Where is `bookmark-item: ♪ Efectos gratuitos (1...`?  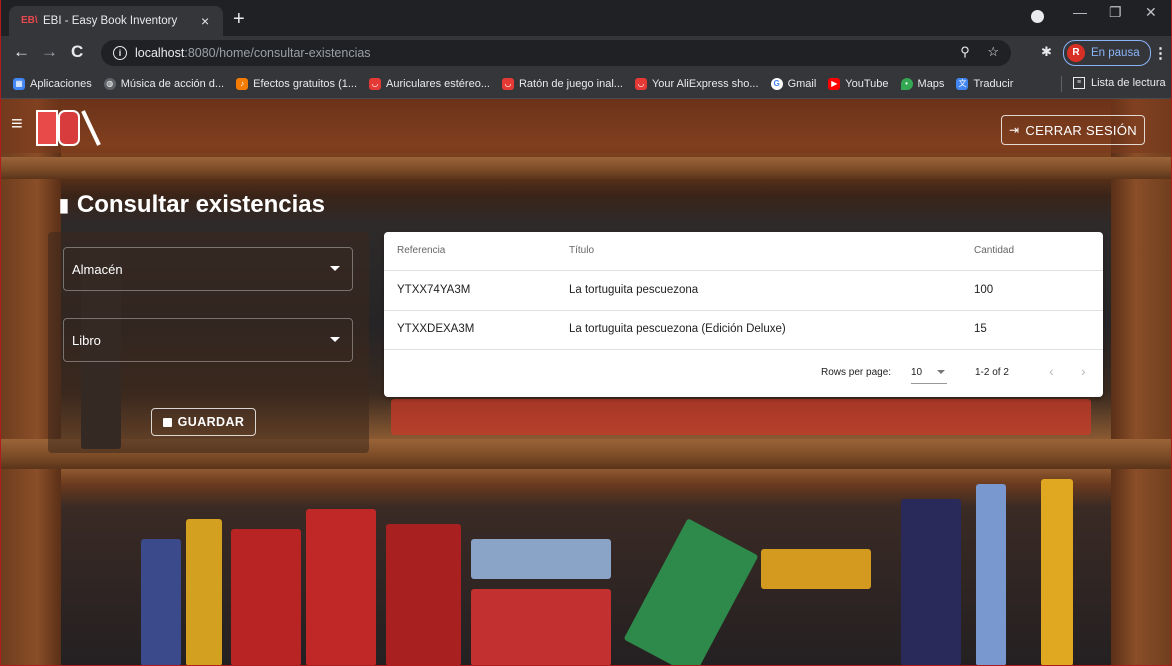
bookmark-item: ♪ Efectos gratuitos (1... is located at coordinates (296, 84).